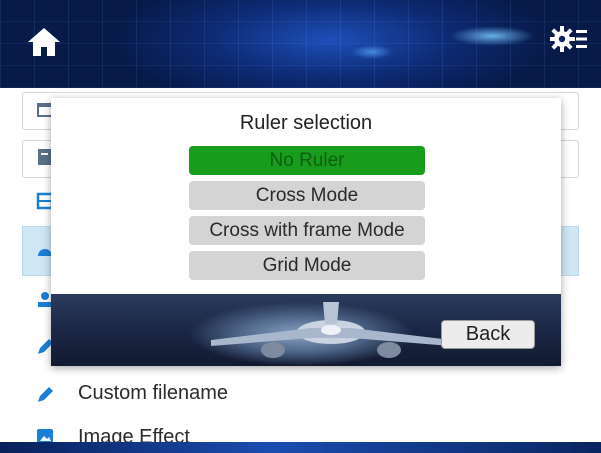 The image size is (601, 453). I want to click on option-cross-with-frame-mode: Cross with frame Mode, so click(307, 230).